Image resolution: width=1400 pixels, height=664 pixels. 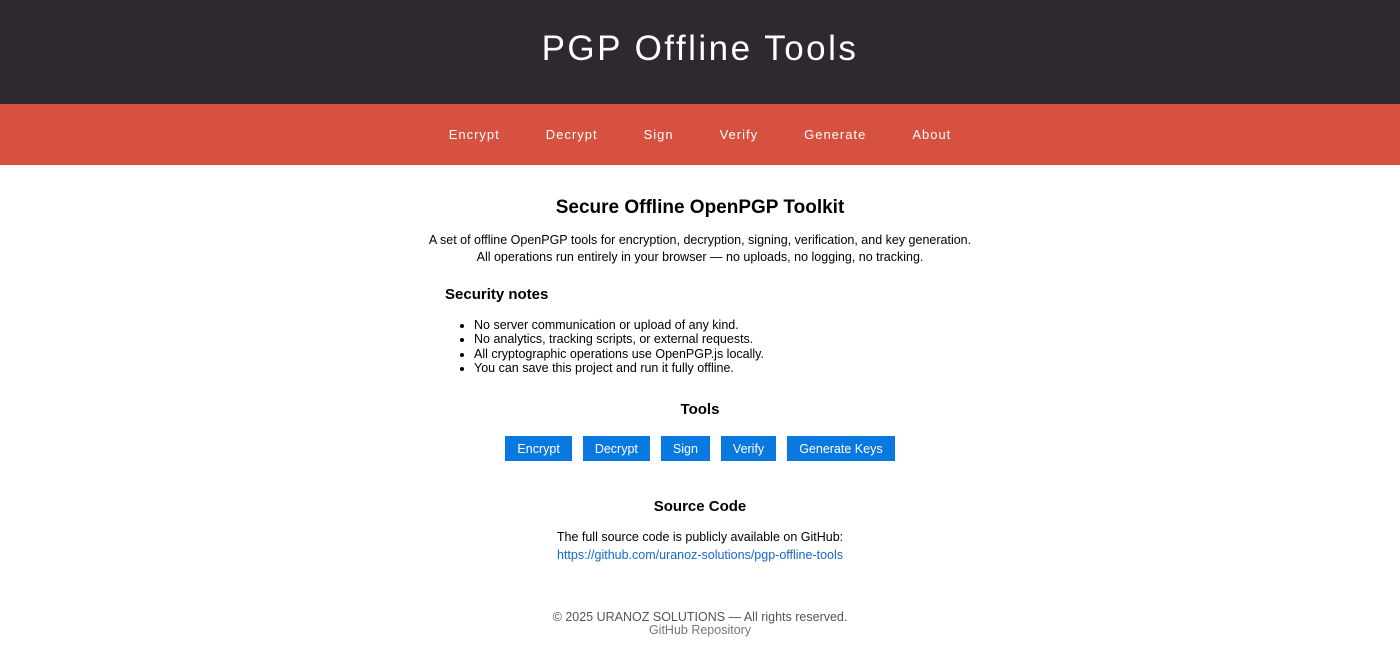 I want to click on tools-heading: Tools, so click(x=700, y=409).